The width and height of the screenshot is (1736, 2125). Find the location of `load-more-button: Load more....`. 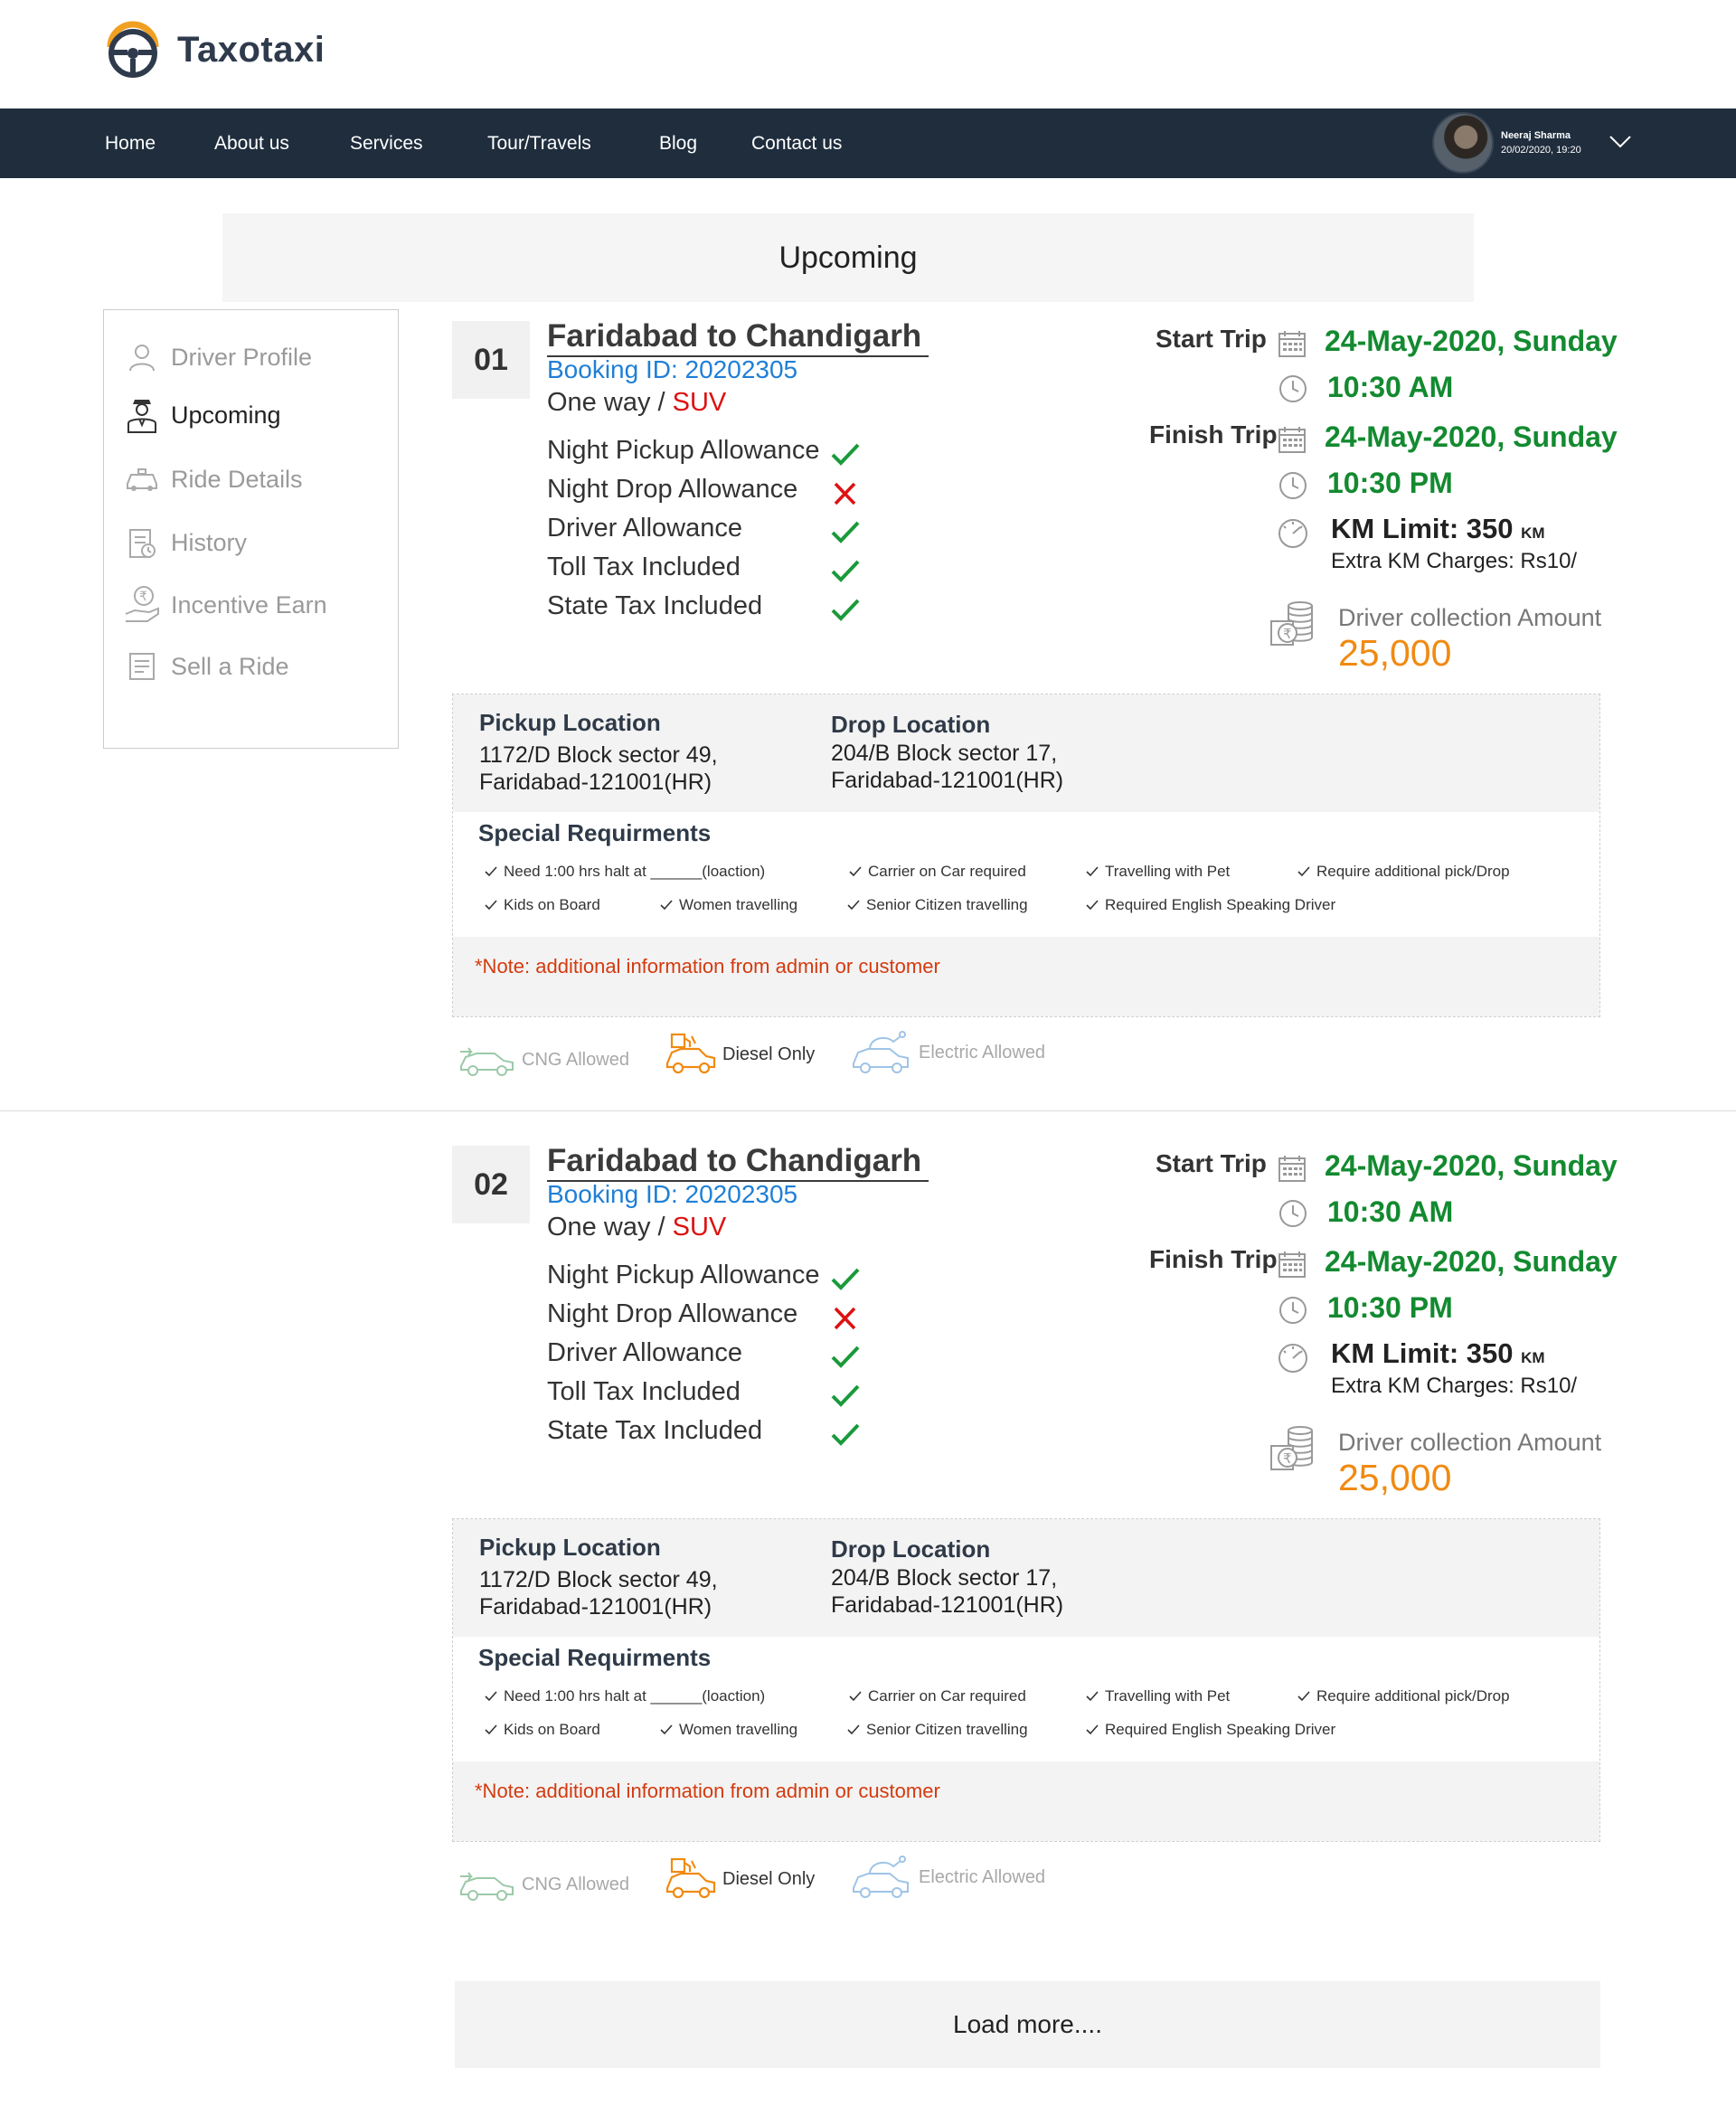

load-more-button: Load more.... is located at coordinates (1027, 2025).